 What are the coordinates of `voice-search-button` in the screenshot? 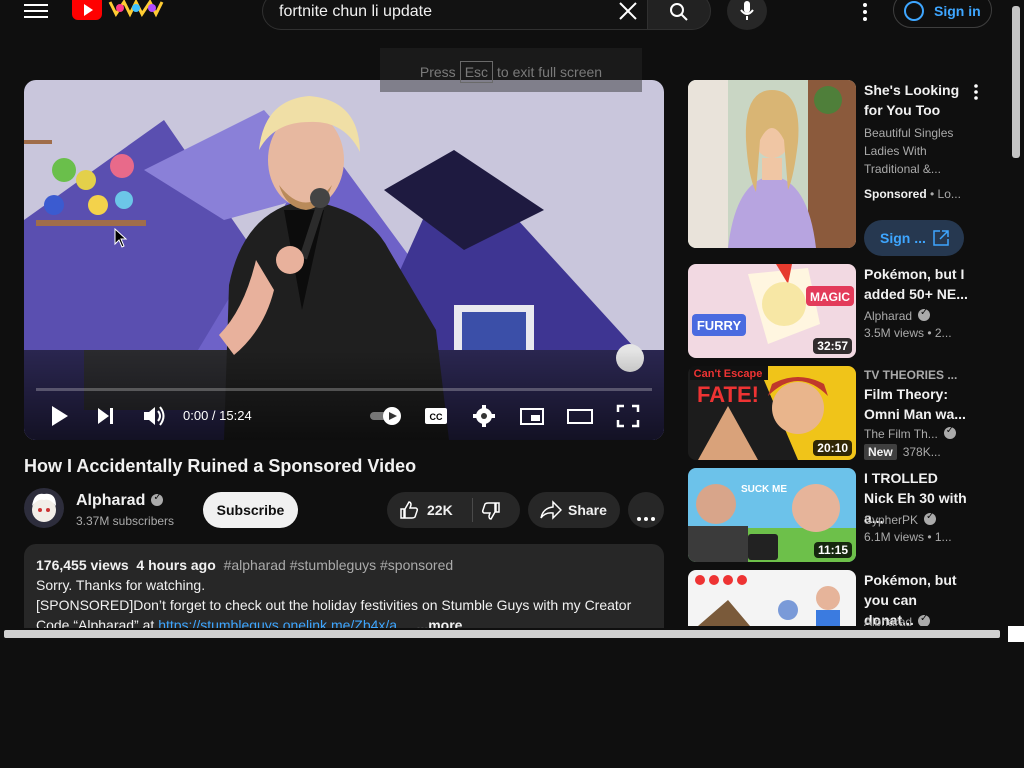 It's located at (747, 15).